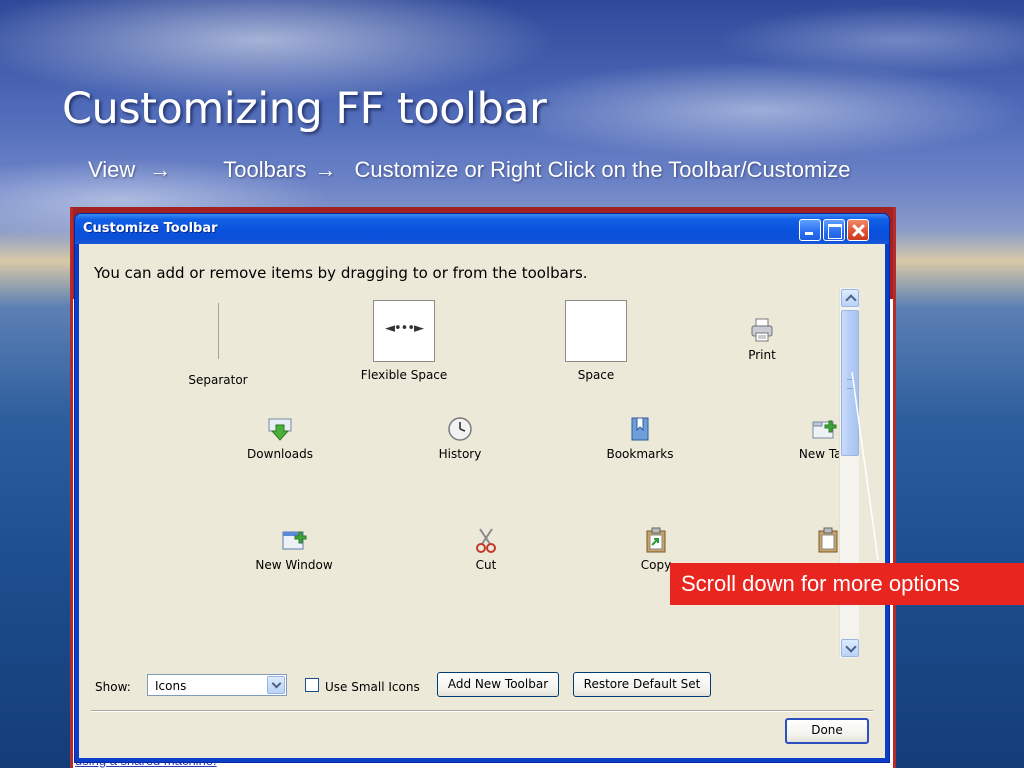 The image size is (1024, 768). What do you see at coordinates (847, 584) in the screenshot?
I see `scroll-callout: Scroll down for more options` at bounding box center [847, 584].